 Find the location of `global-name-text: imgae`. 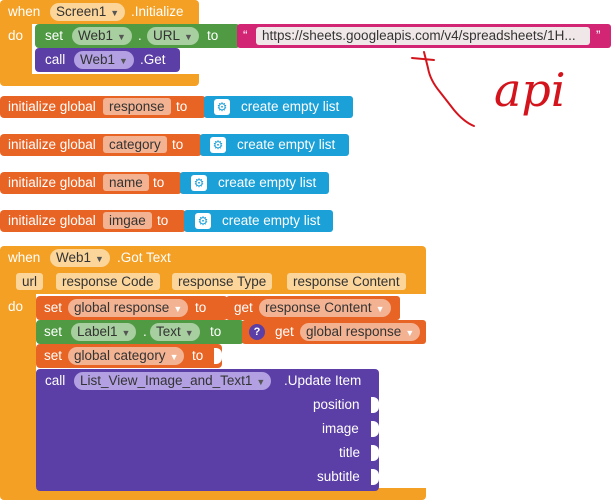

global-name-text: imgae is located at coordinates (127, 220).